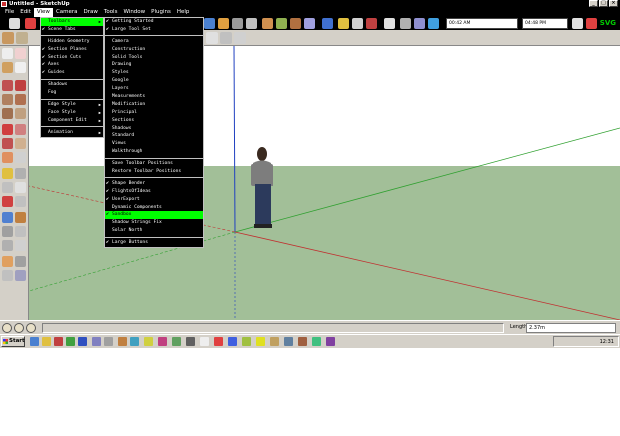  Describe the element at coordinates (34, 341) in the screenshot. I see `ie-icon` at that location.